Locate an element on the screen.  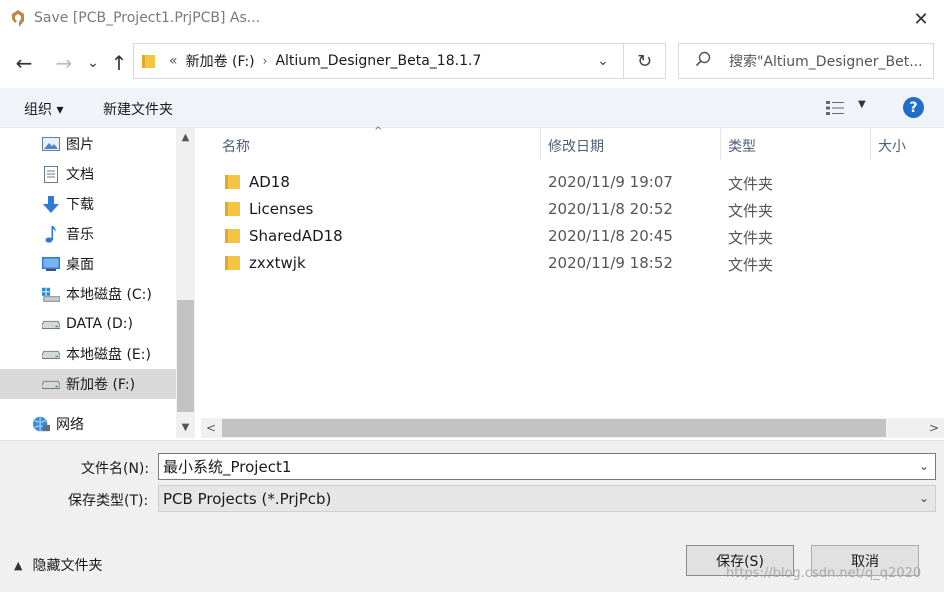
filename-label: 文件名(N): is located at coordinates (115, 469).